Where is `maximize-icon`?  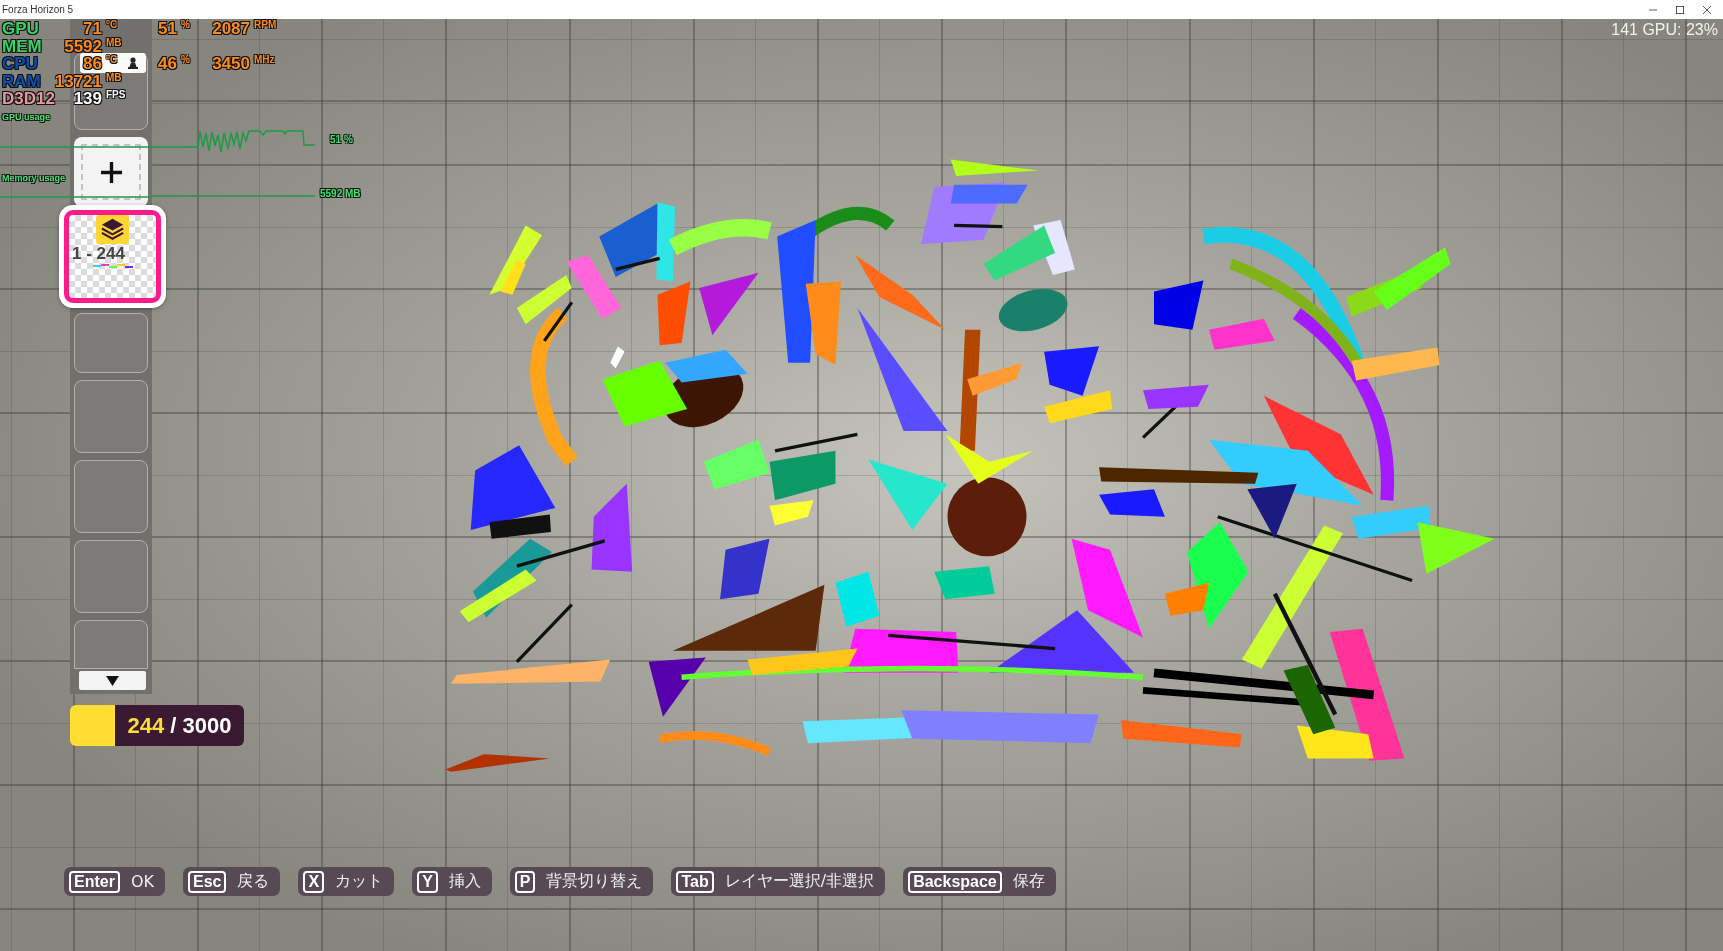
maximize-icon is located at coordinates (1680, 9).